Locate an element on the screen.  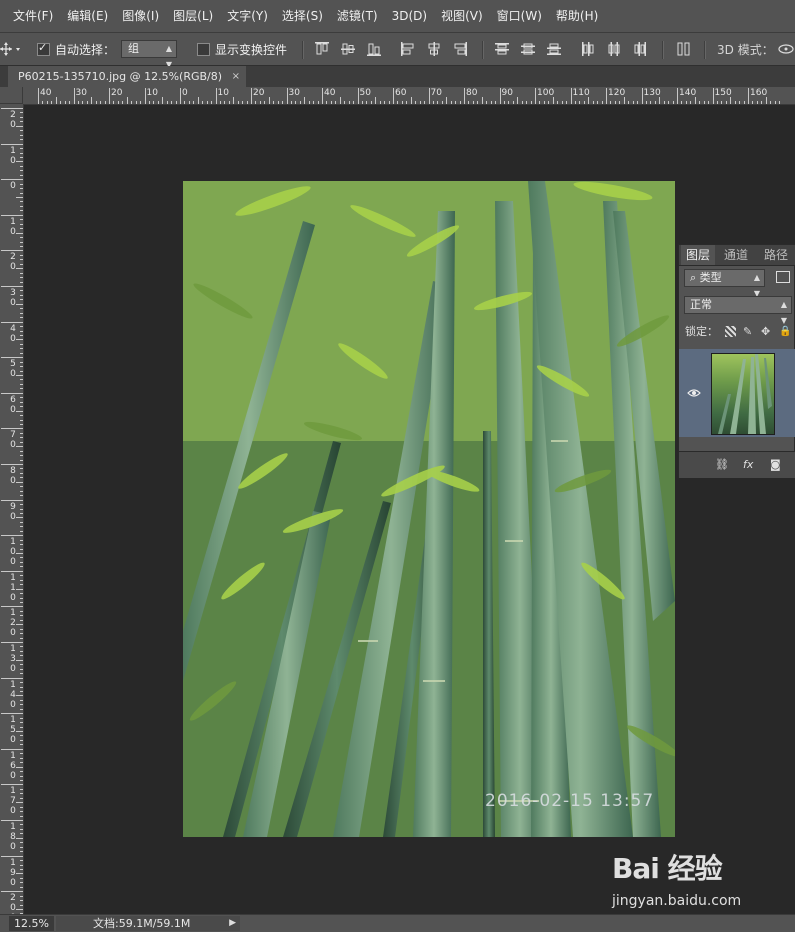
menu-3d: 3D(D) is located at coordinates (409, 16).